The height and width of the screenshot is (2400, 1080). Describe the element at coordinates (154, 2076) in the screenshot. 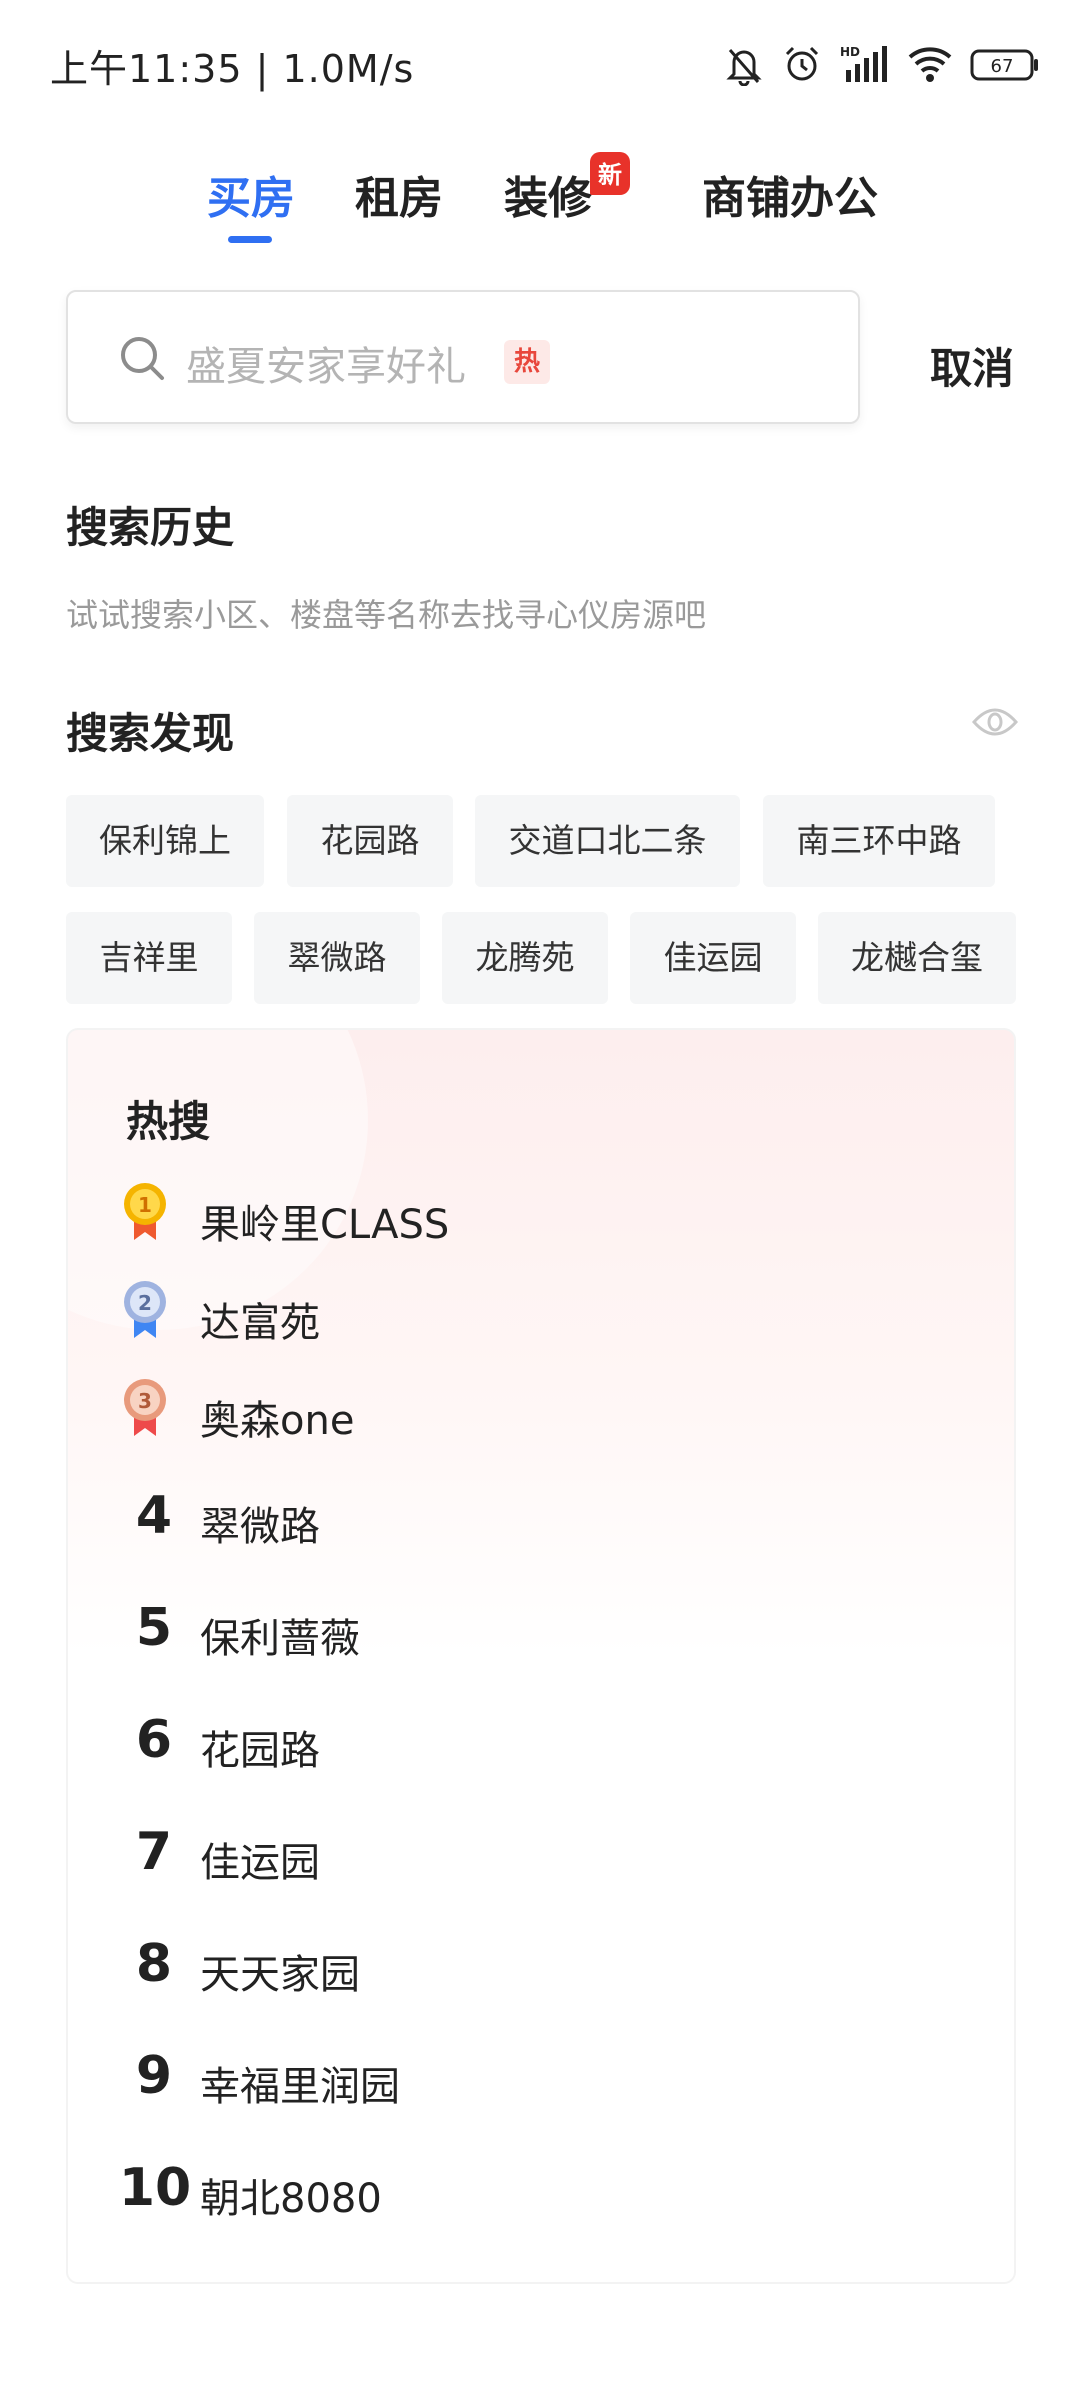

I see `rank-number: 9` at that location.